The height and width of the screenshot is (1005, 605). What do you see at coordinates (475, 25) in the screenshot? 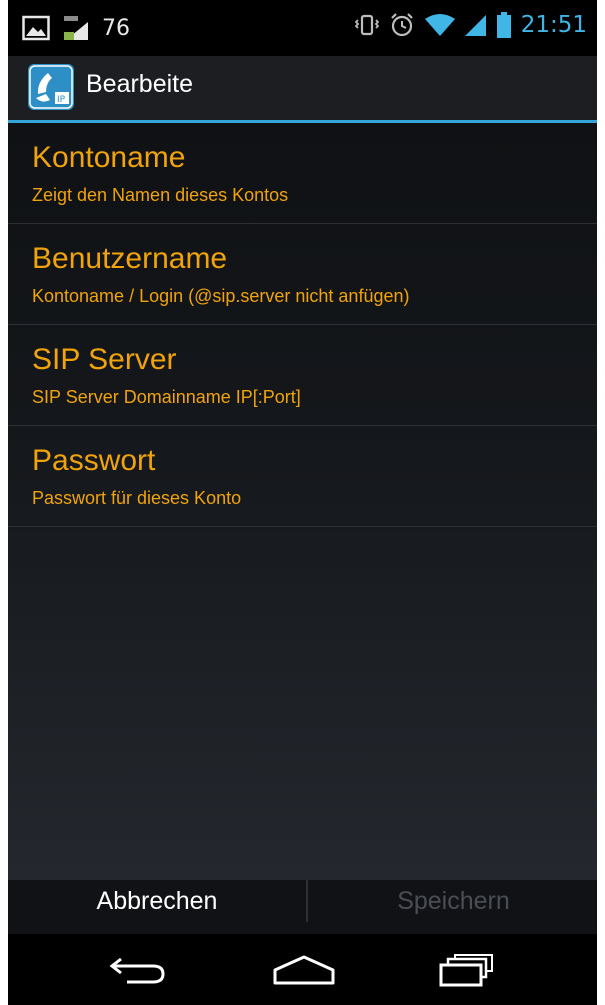
I see `cell-signal-icon` at bounding box center [475, 25].